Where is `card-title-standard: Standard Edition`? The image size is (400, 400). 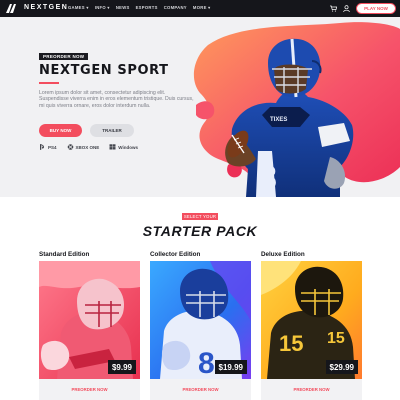 card-title-standard: Standard Edition is located at coordinates (64, 254).